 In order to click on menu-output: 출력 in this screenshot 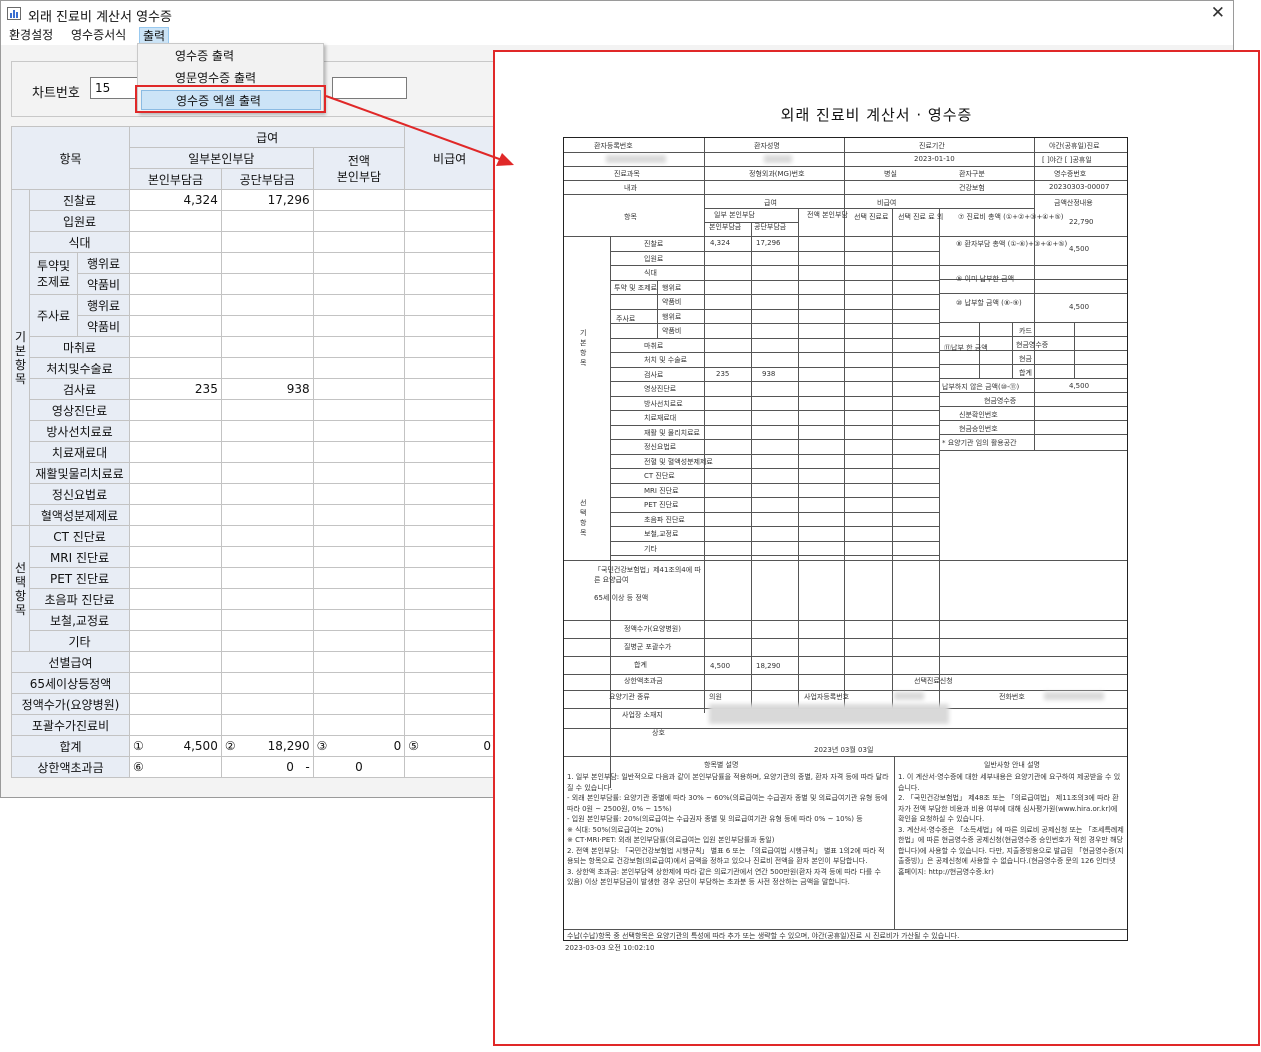, I will do `click(154, 35)`.